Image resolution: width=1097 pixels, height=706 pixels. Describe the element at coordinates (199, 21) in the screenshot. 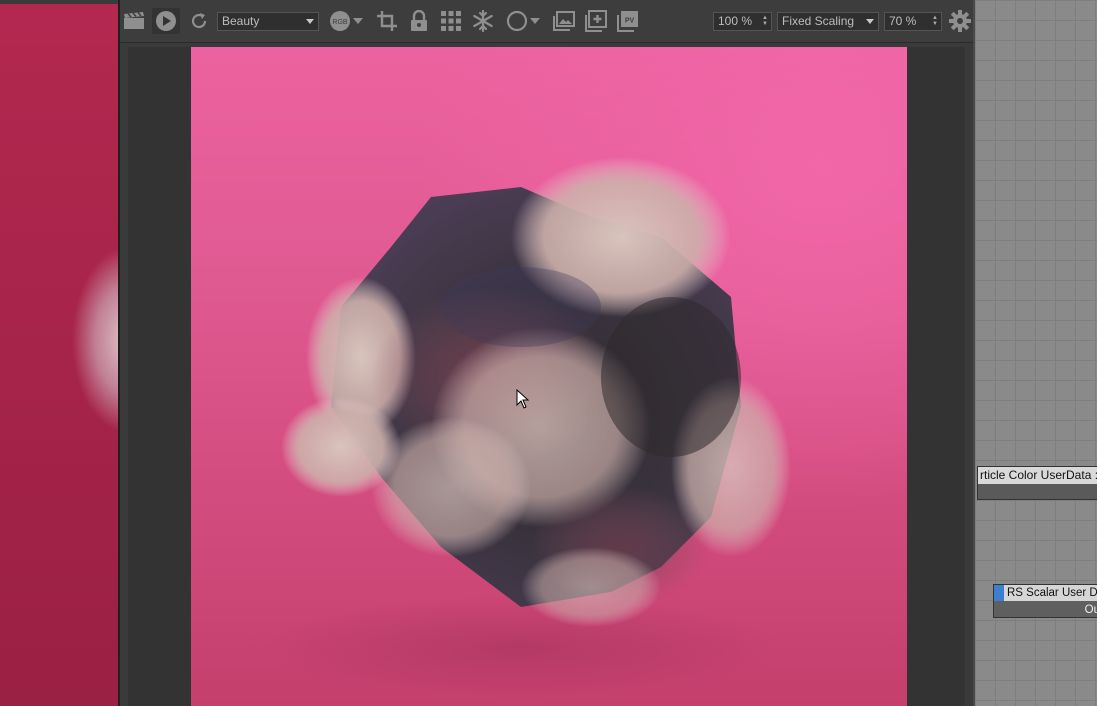

I see `refresh-icon` at that location.